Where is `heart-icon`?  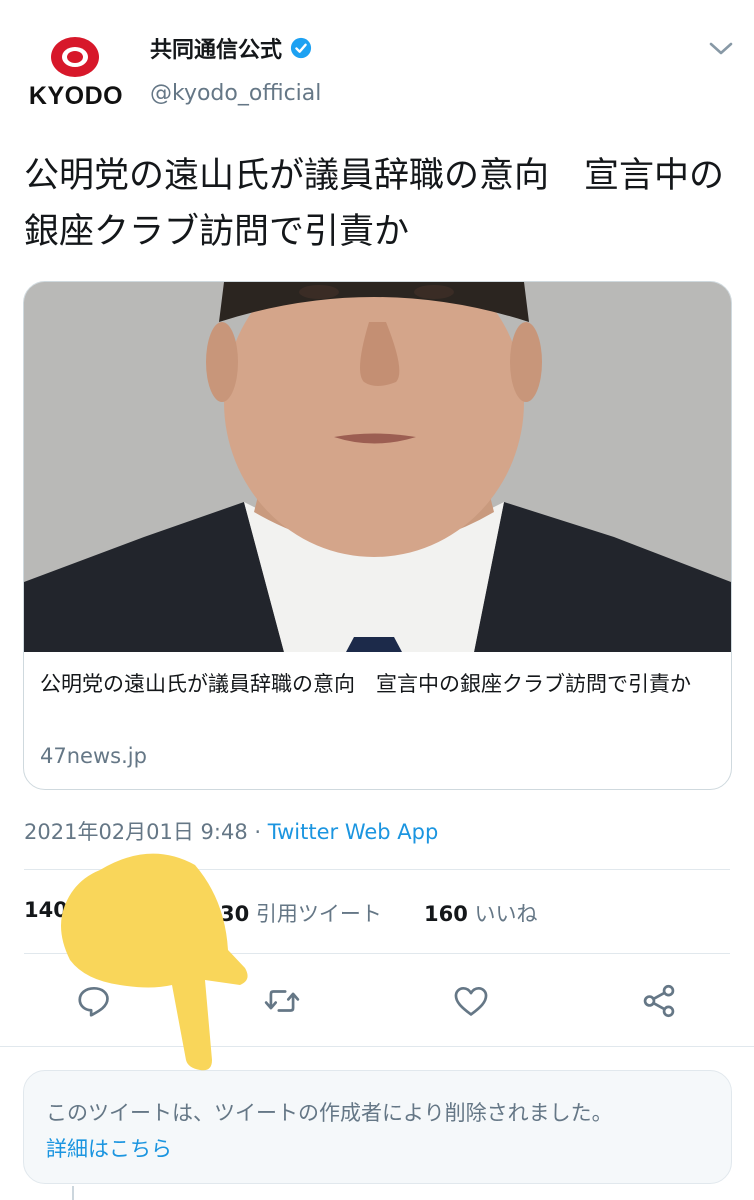 heart-icon is located at coordinates (471, 1001).